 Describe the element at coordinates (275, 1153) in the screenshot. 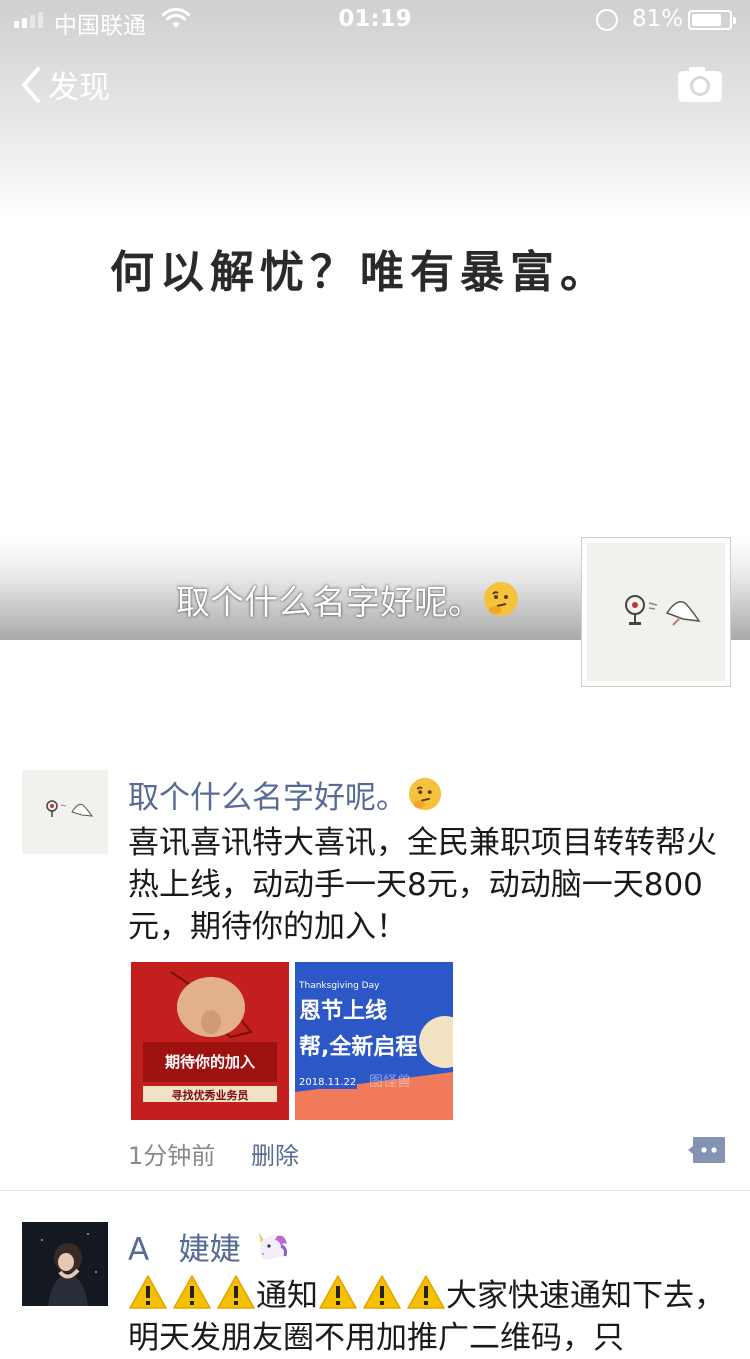

I see `delete-button: 删除` at that location.